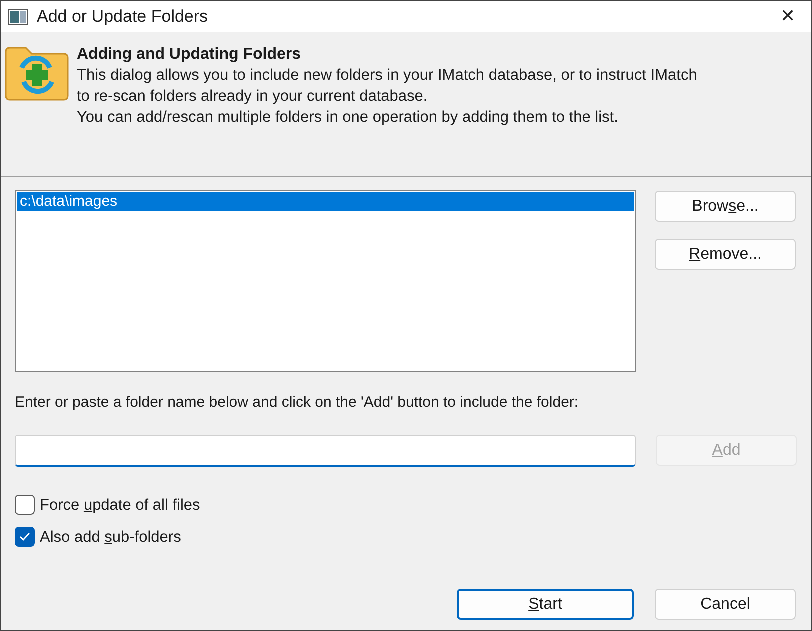 The image size is (812, 631). Describe the element at coordinates (253, 97) in the screenshot. I see `description-text: to re-scan folders already in your current database.` at that location.